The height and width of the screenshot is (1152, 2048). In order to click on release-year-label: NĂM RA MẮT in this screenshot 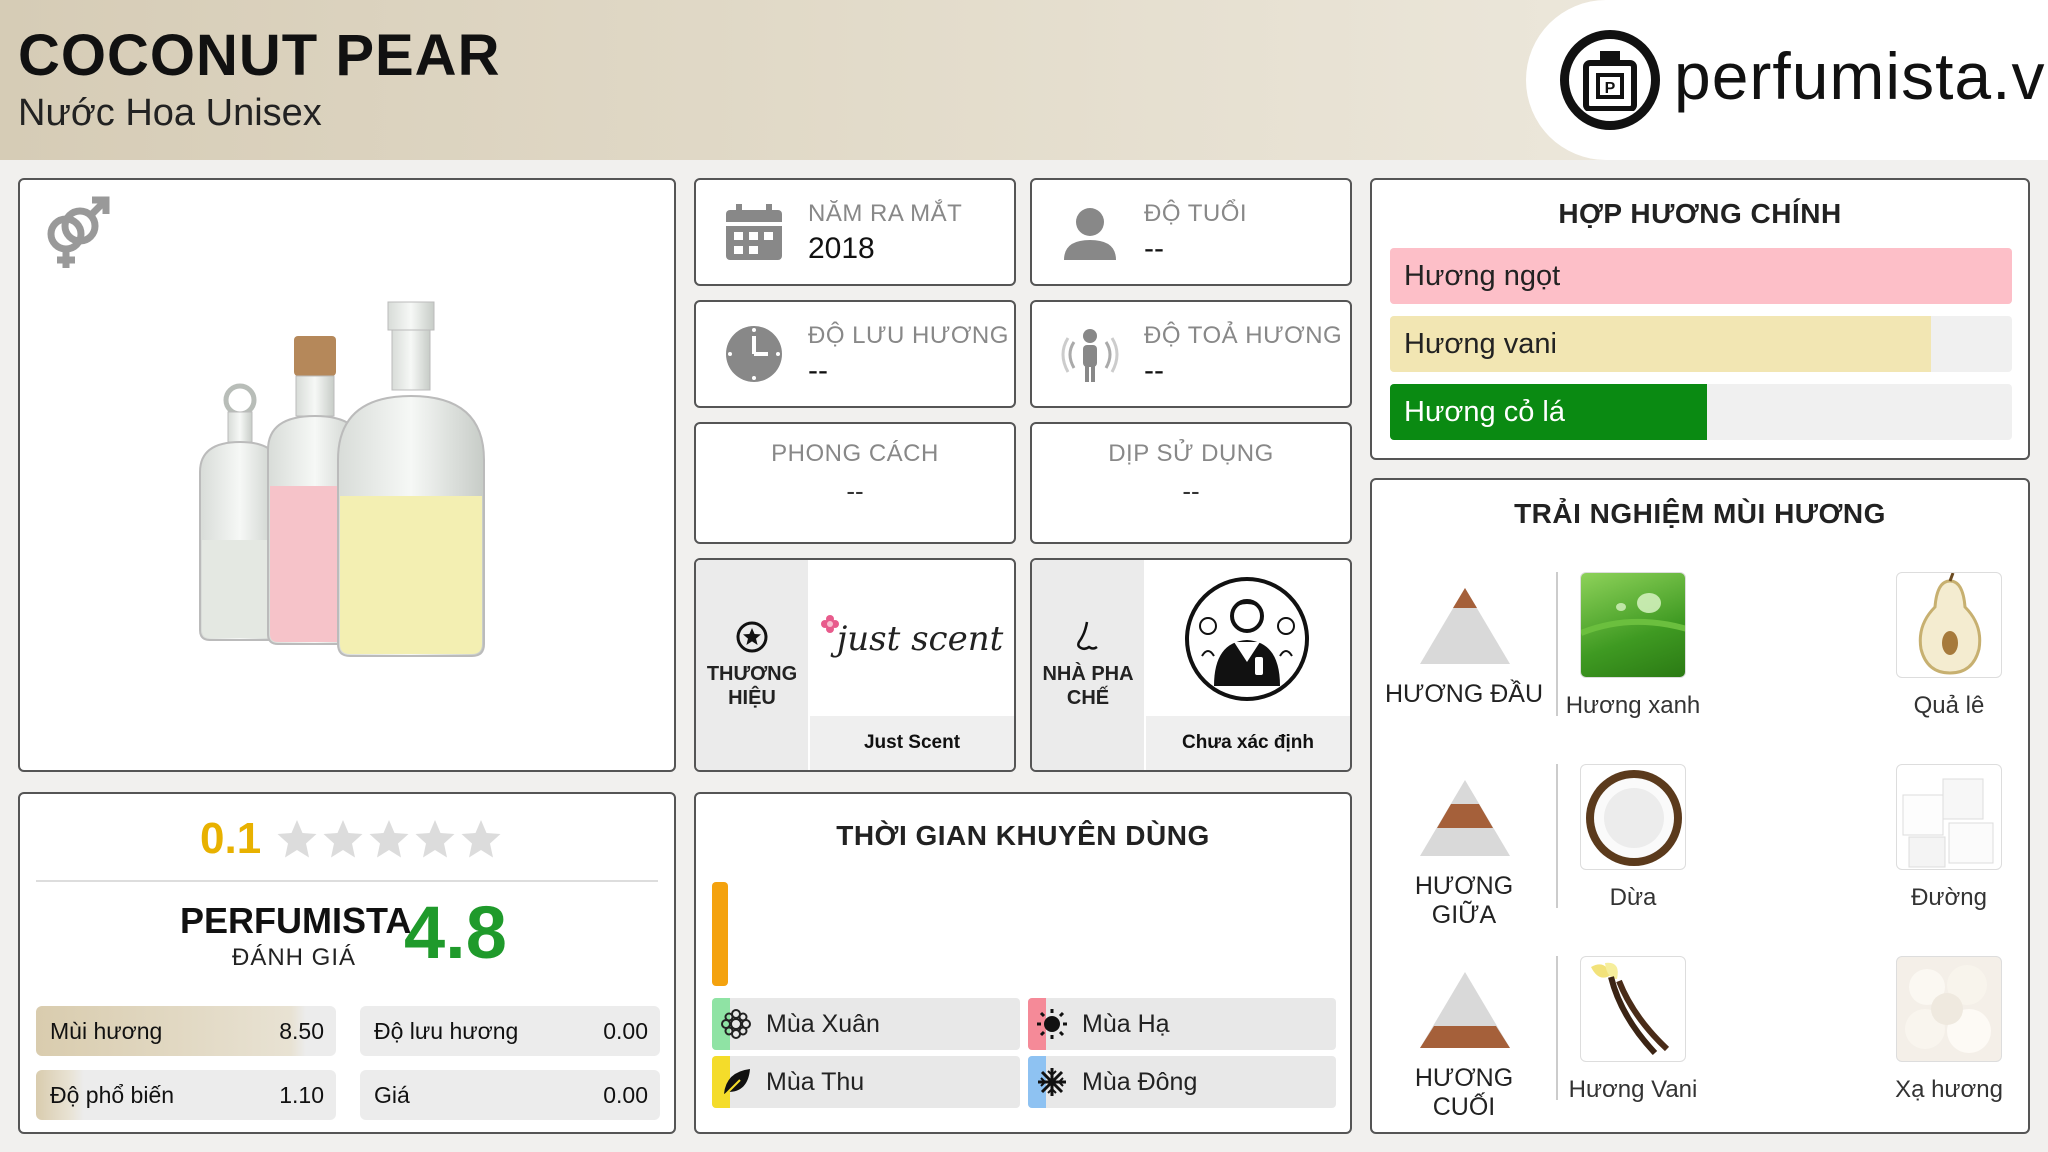, I will do `click(885, 213)`.